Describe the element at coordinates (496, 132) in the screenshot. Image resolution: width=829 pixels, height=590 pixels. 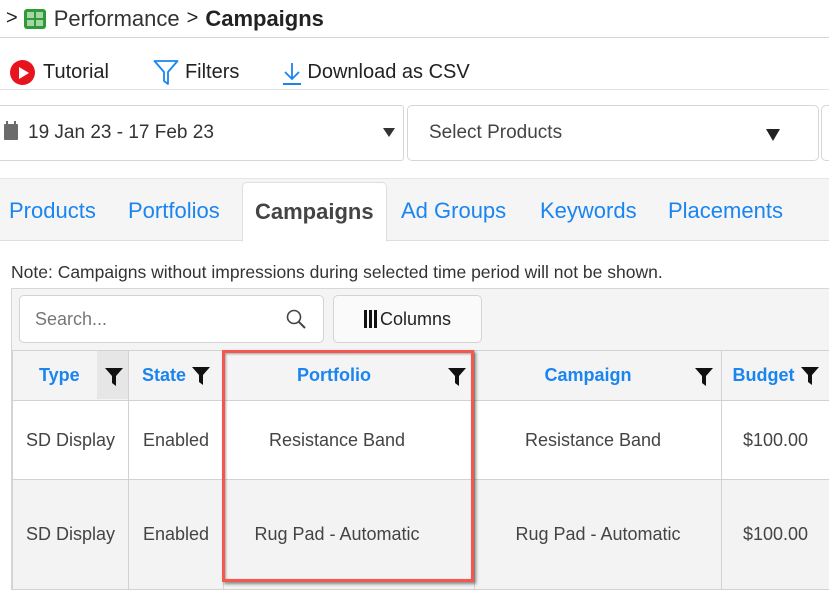
I see `product-select-placeholder: Select Products` at that location.